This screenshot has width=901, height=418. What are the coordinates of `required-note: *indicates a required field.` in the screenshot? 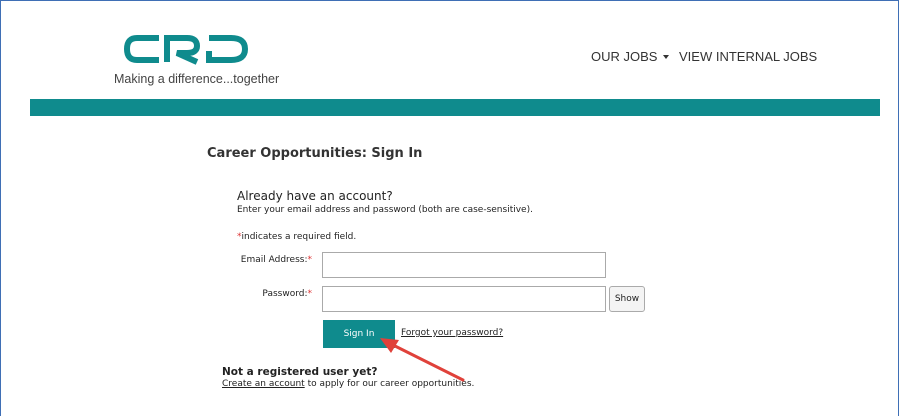 It's located at (296, 237).